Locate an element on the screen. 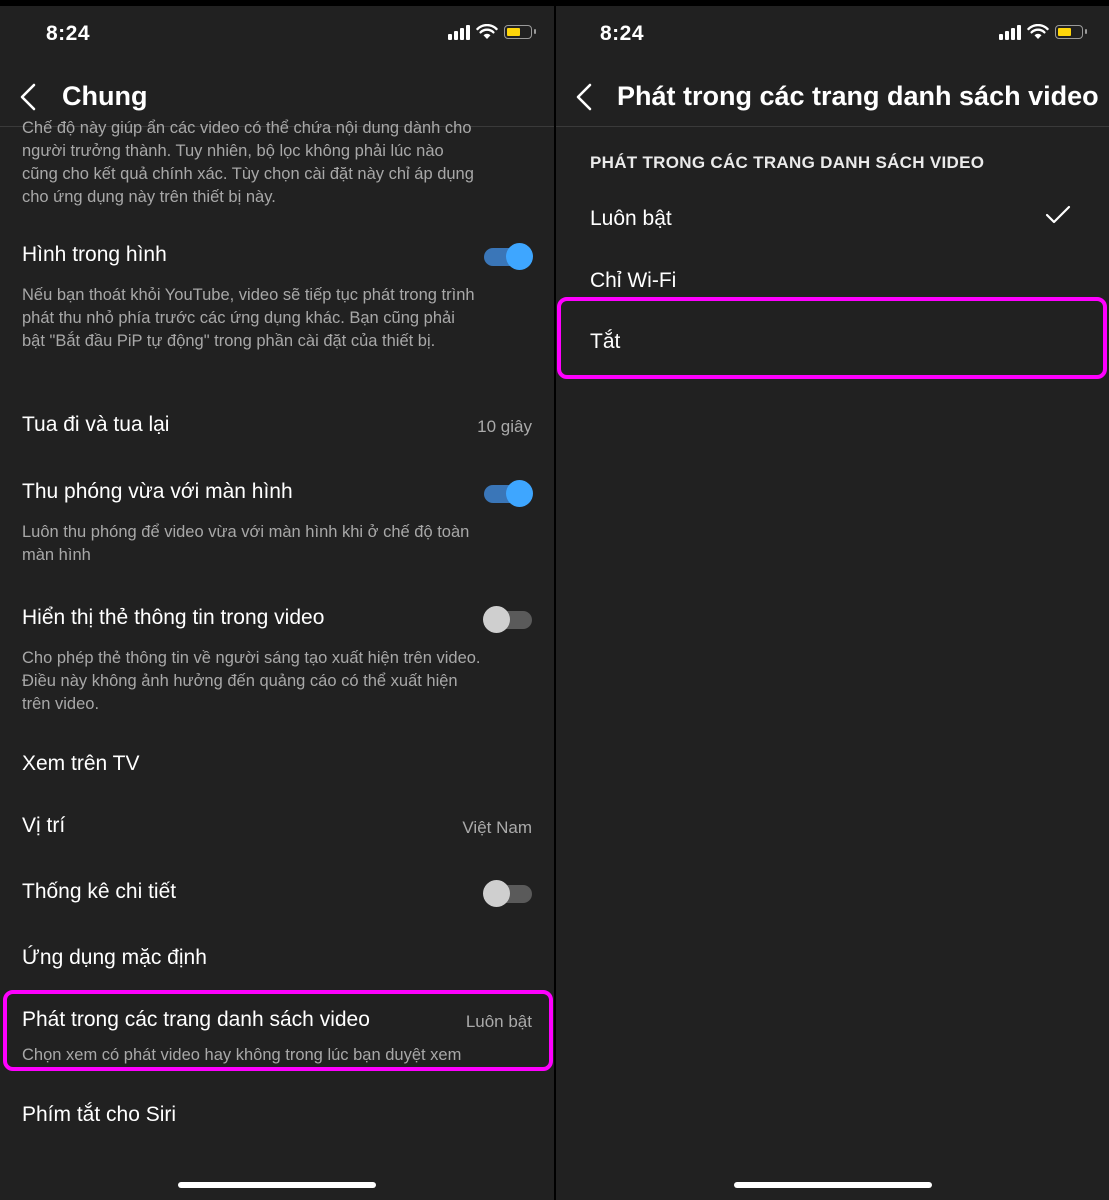  pip-toggle is located at coordinates (508, 256).